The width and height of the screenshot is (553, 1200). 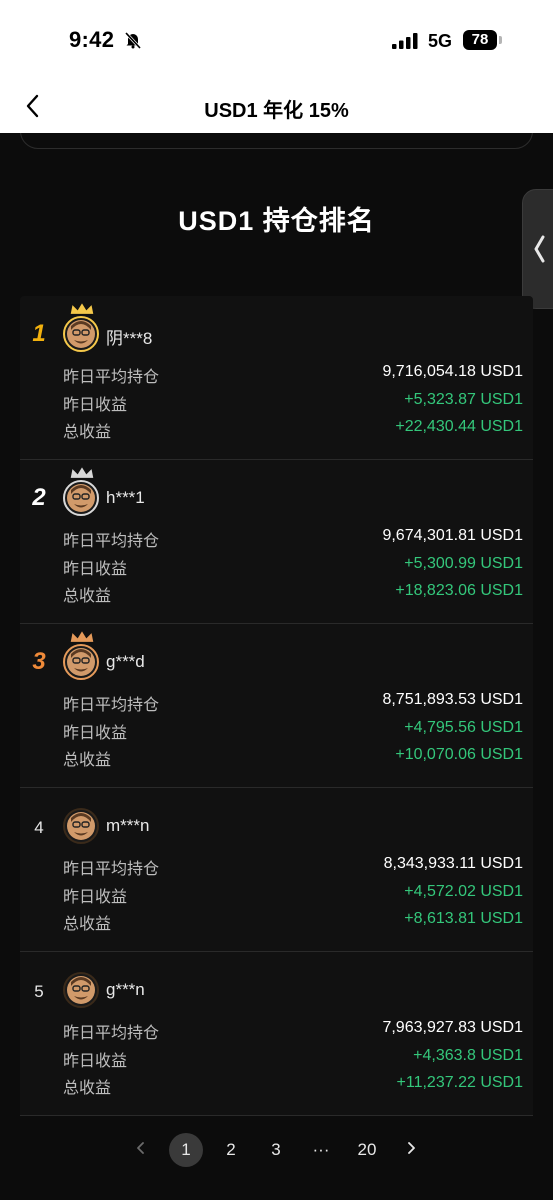 I want to click on yesterday-profit-value: +5,300.99 USD1, so click(x=463, y=563).